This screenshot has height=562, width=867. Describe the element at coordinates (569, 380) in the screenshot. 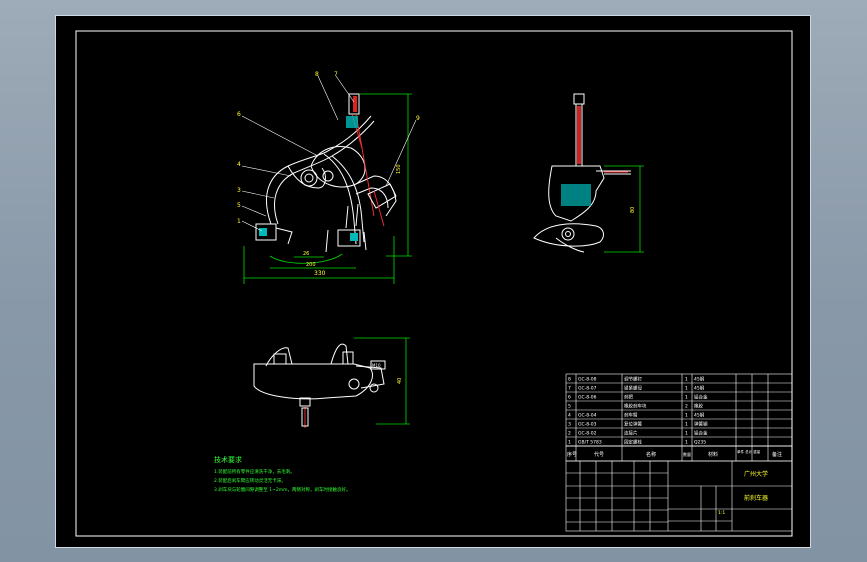

I see `parts-cell-no: 8` at that location.